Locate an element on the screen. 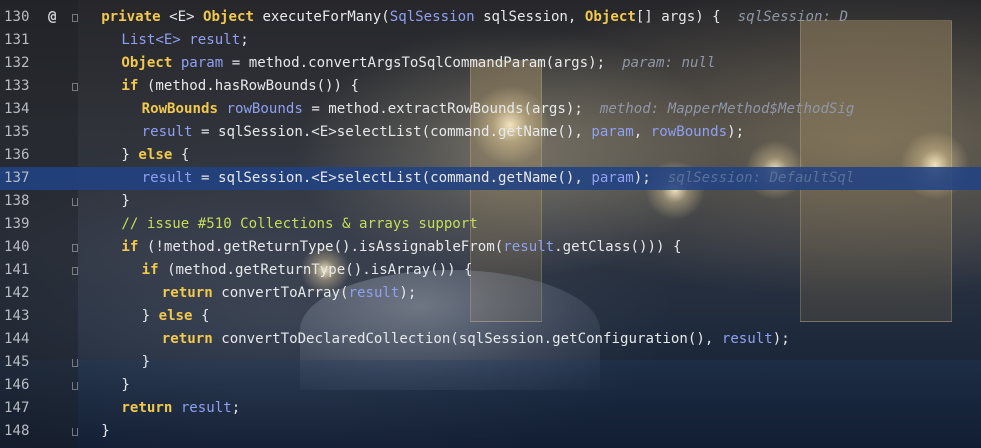  line-number: 139 is located at coordinates (21, 224).